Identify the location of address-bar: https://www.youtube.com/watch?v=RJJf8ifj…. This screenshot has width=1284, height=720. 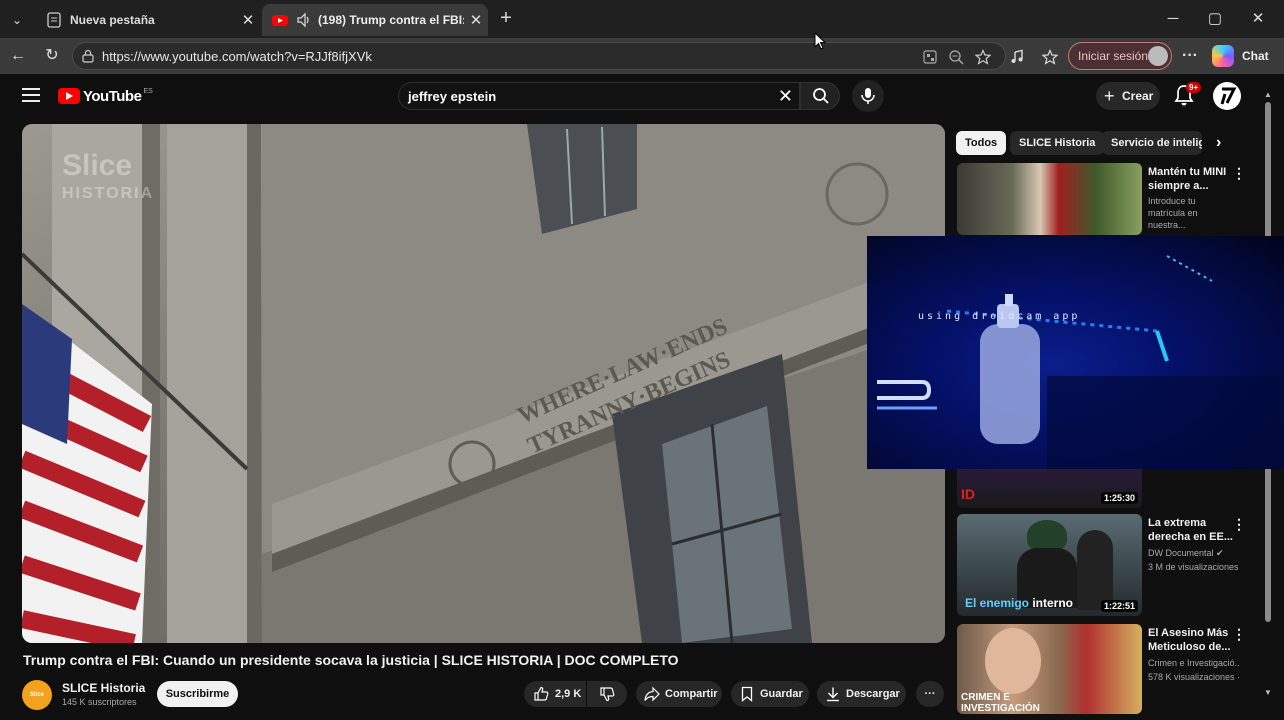
(539, 56).